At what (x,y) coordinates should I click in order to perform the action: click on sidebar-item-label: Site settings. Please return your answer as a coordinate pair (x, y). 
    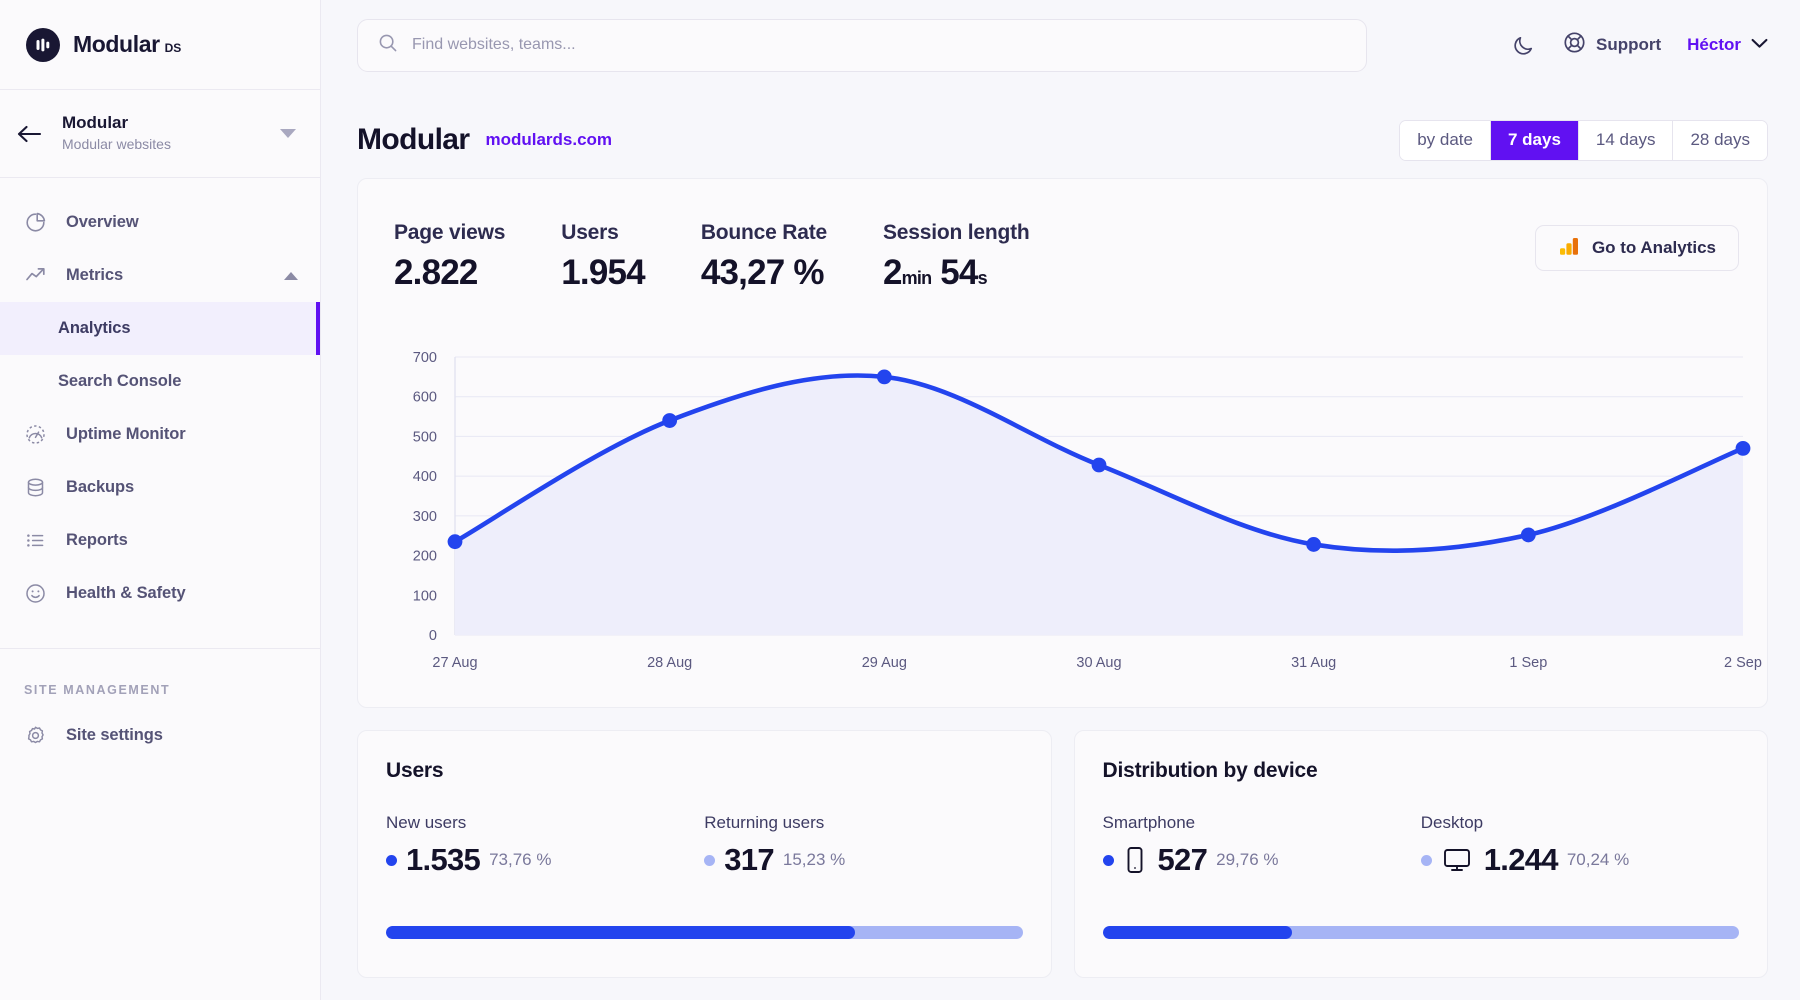
    Looking at the image, I should click on (114, 735).